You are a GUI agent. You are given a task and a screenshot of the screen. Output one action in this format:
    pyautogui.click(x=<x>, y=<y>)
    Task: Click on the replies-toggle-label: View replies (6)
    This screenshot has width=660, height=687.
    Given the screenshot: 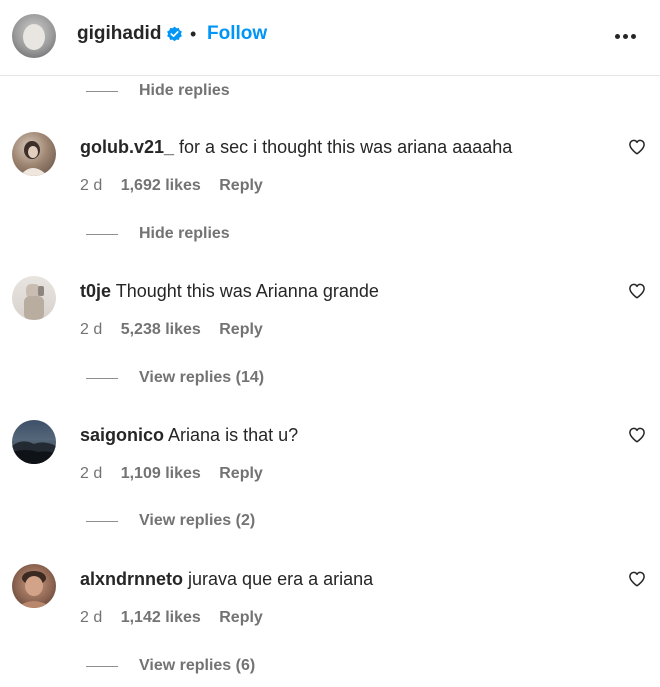 What is the action you would take?
    pyautogui.click(x=197, y=665)
    